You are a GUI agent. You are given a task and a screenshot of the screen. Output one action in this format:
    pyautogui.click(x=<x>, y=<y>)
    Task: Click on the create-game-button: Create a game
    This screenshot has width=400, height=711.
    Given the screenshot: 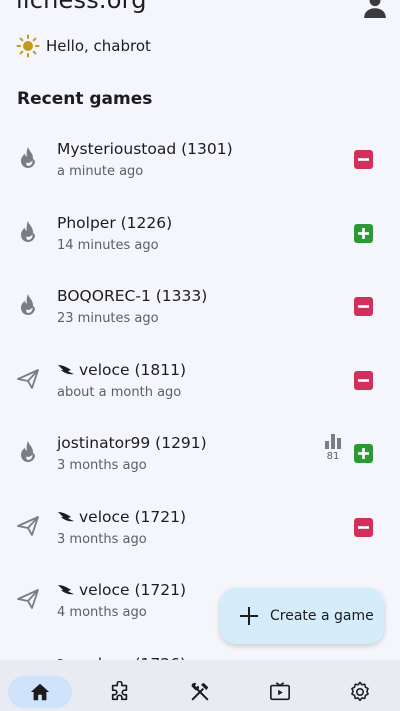 What is the action you would take?
    pyautogui.click(x=302, y=616)
    